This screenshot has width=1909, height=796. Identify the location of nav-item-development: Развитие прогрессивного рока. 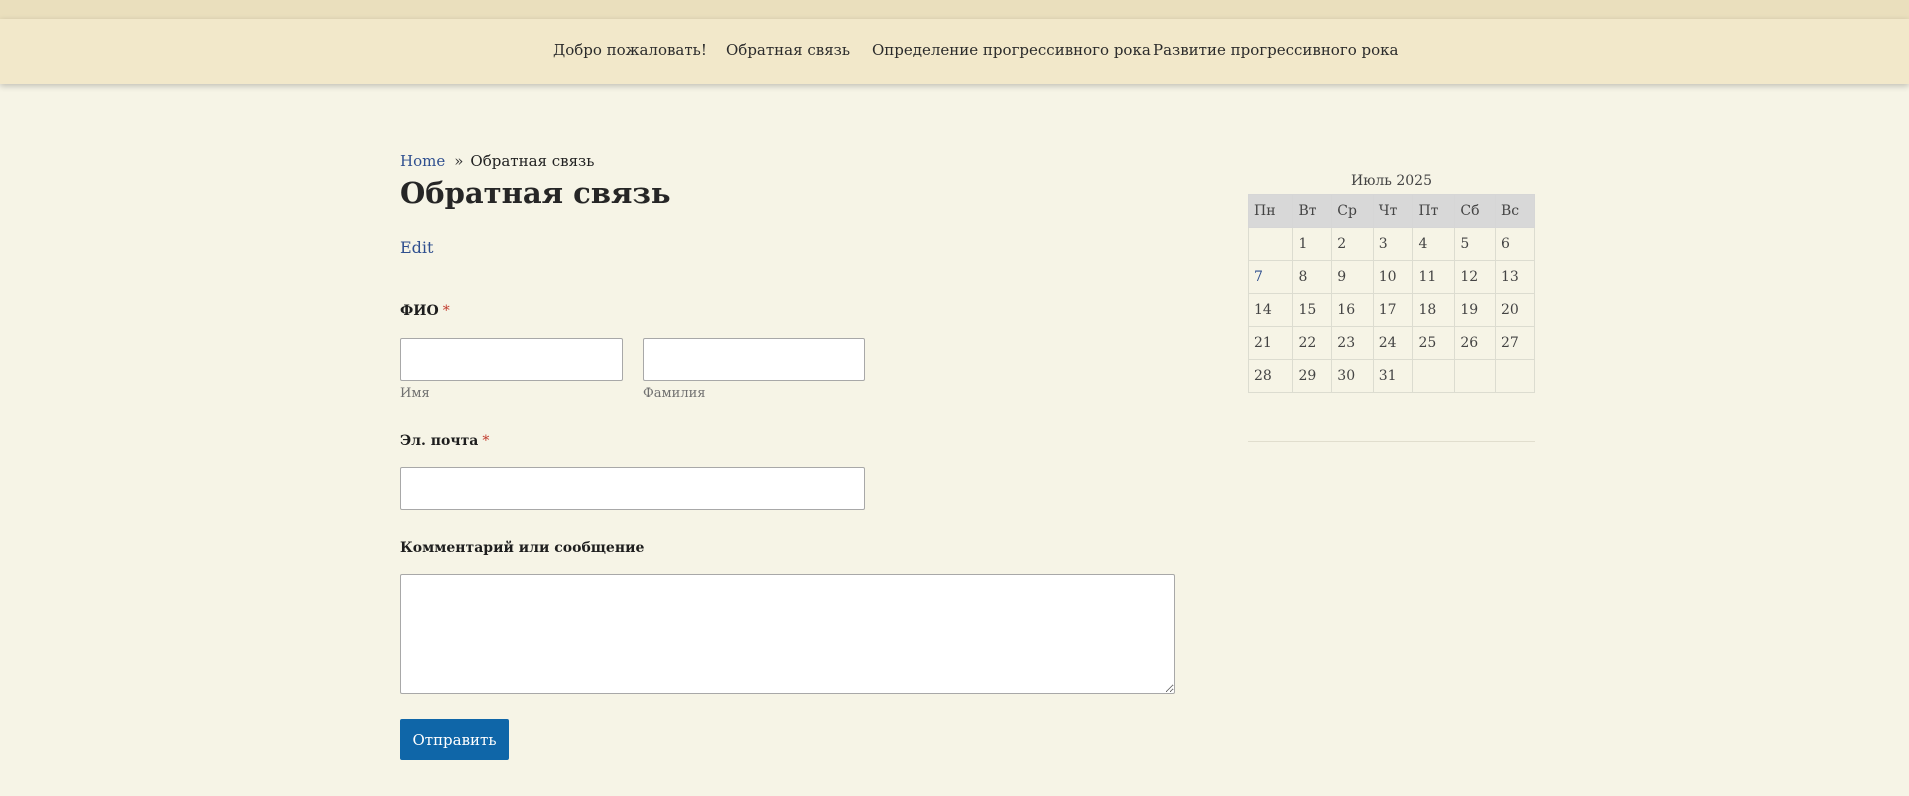
(1275, 50).